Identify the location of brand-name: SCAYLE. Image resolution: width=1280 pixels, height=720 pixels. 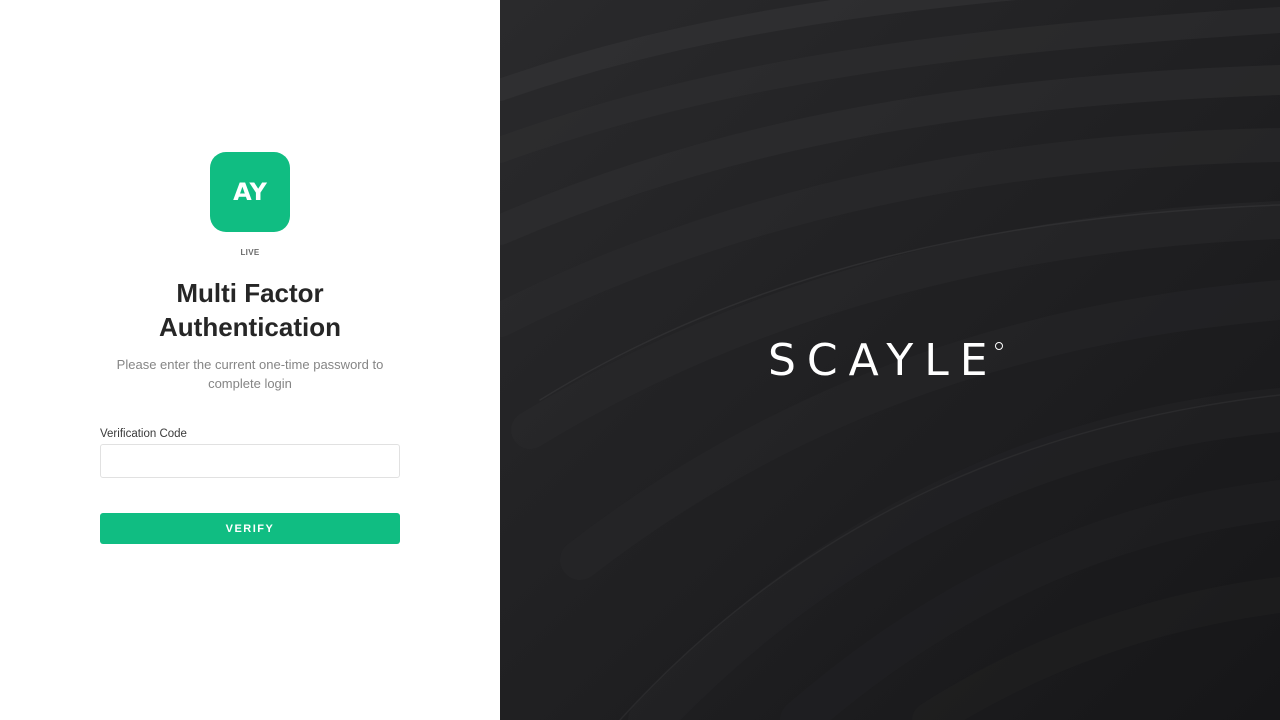
(883, 360).